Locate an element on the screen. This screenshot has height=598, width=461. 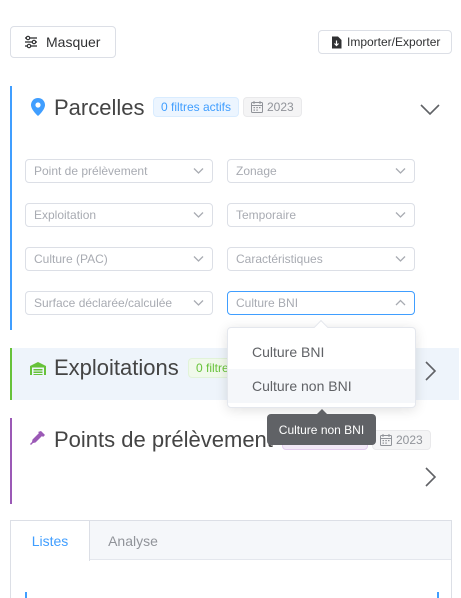
exploitation-select: Exploitation is located at coordinates (119, 215).